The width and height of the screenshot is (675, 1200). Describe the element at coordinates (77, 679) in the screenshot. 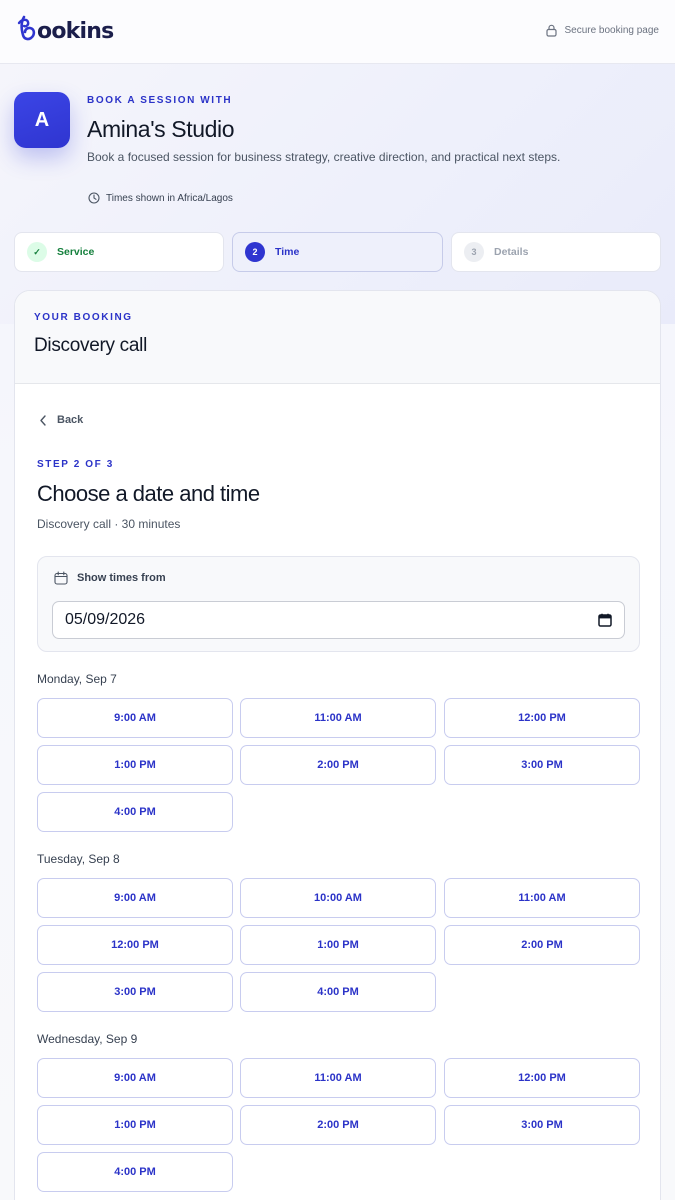

I see `day-heading: Monday, Sep 7` at that location.